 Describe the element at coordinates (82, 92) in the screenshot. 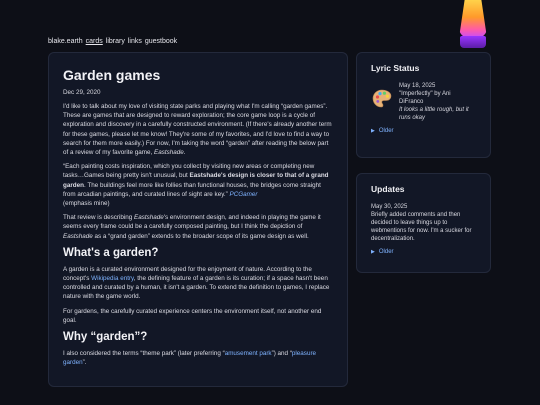

I see `post-date: Dec 29, 2020` at that location.